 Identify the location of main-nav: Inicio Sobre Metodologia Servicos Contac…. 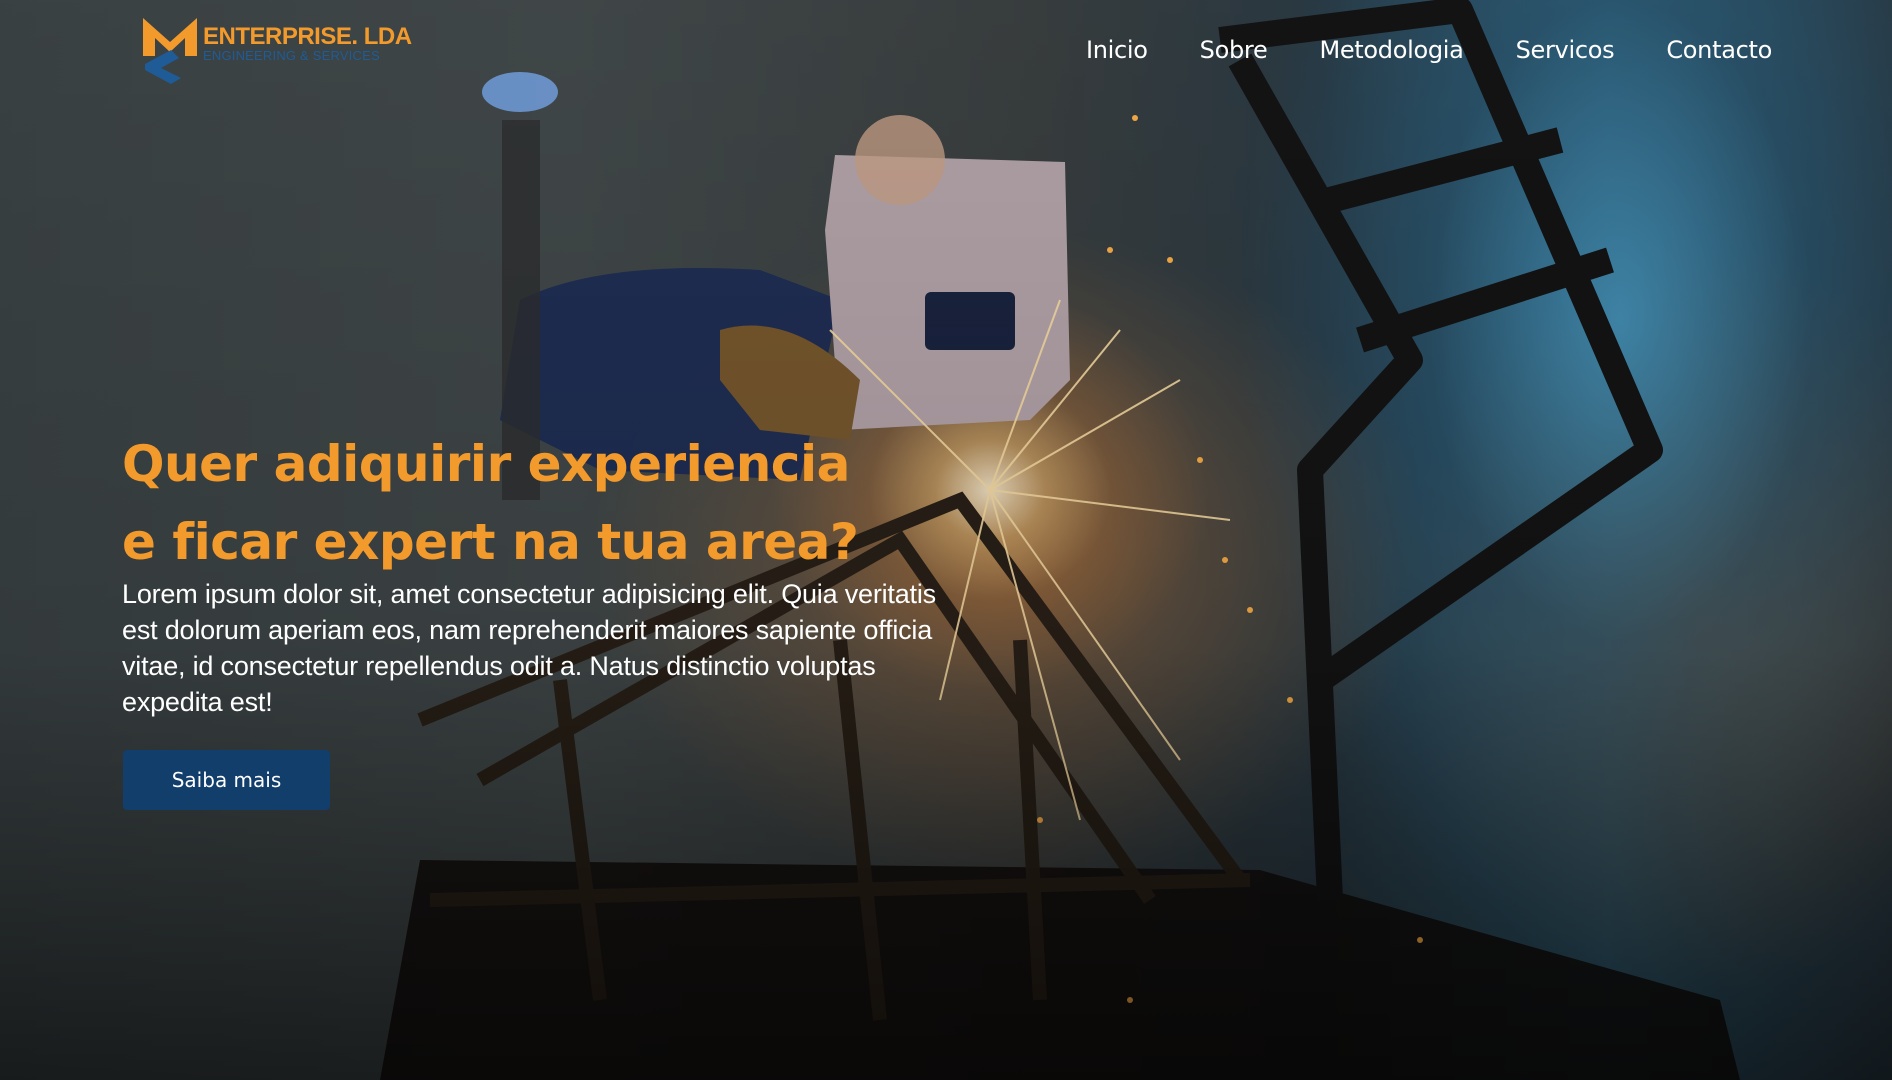
(1429, 50).